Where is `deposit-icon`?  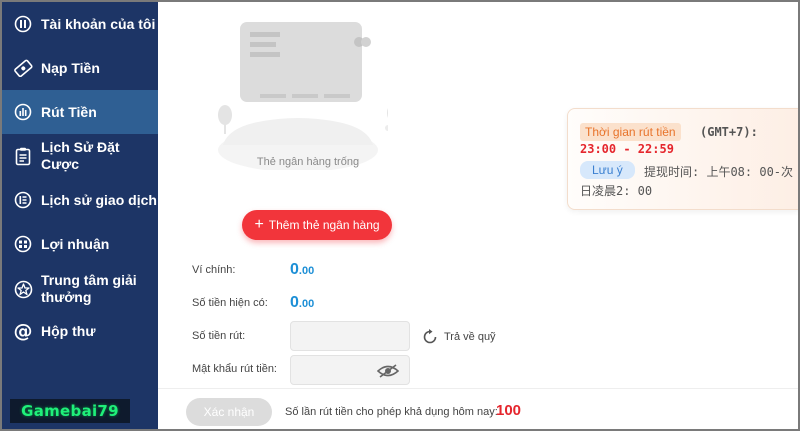
deposit-icon is located at coordinates (23, 68).